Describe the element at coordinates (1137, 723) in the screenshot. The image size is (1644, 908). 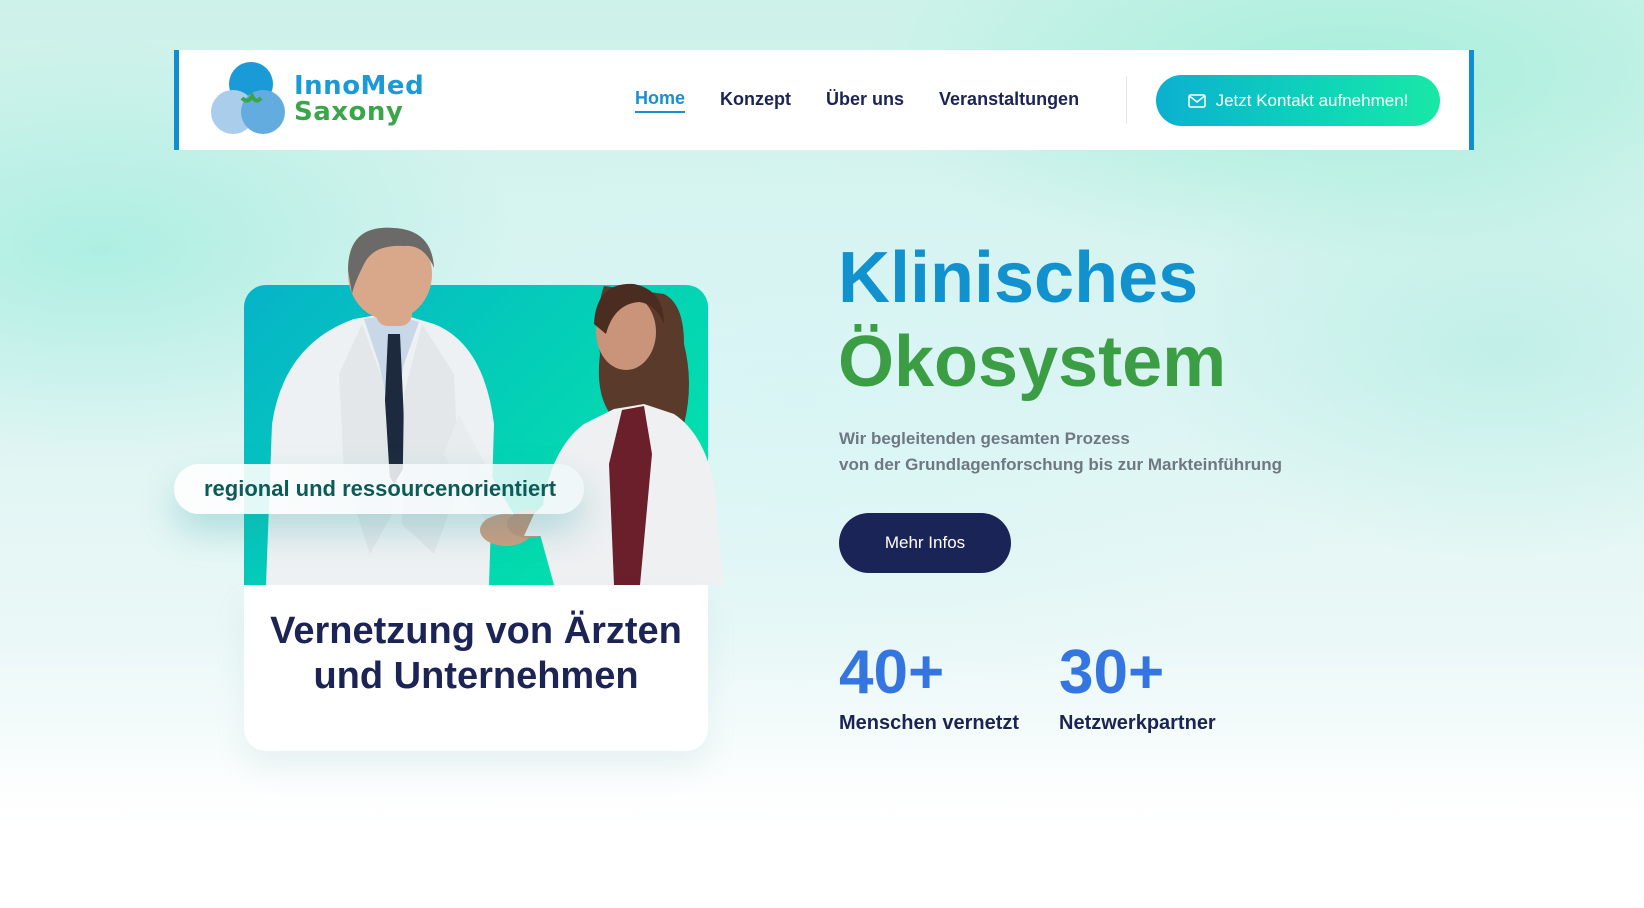
I see `stat-partners-label: Netzwerkpartner` at that location.